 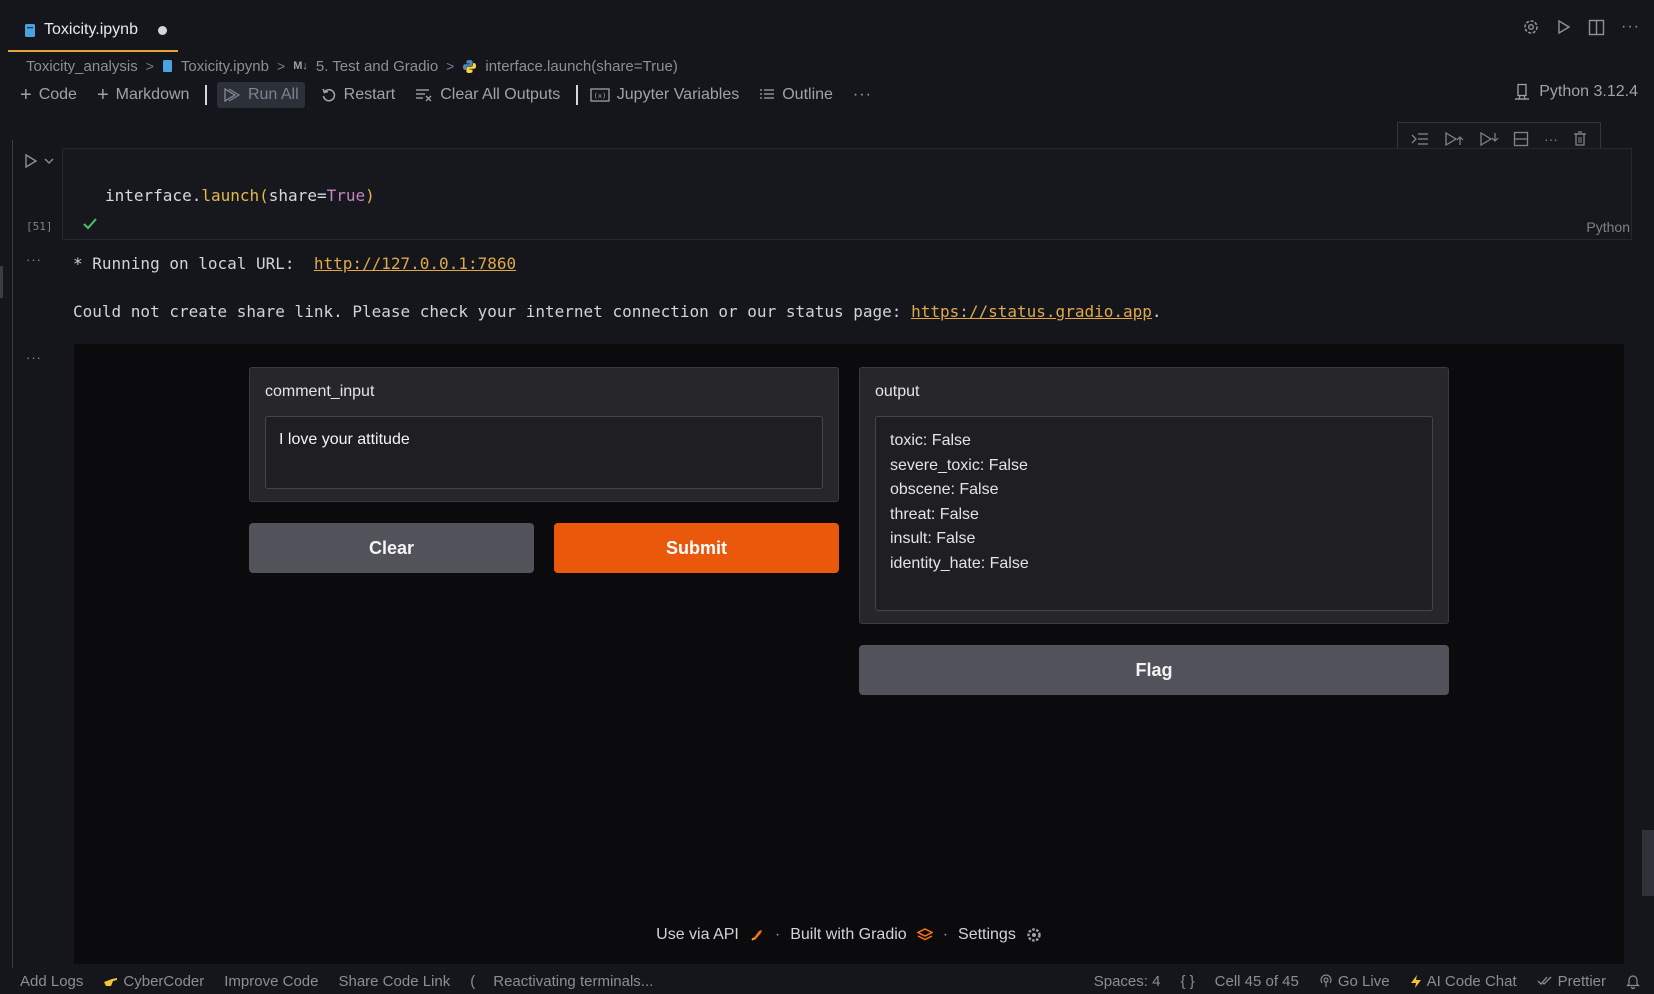 I want to click on comment-input-value: I love your attitude, so click(x=344, y=439).